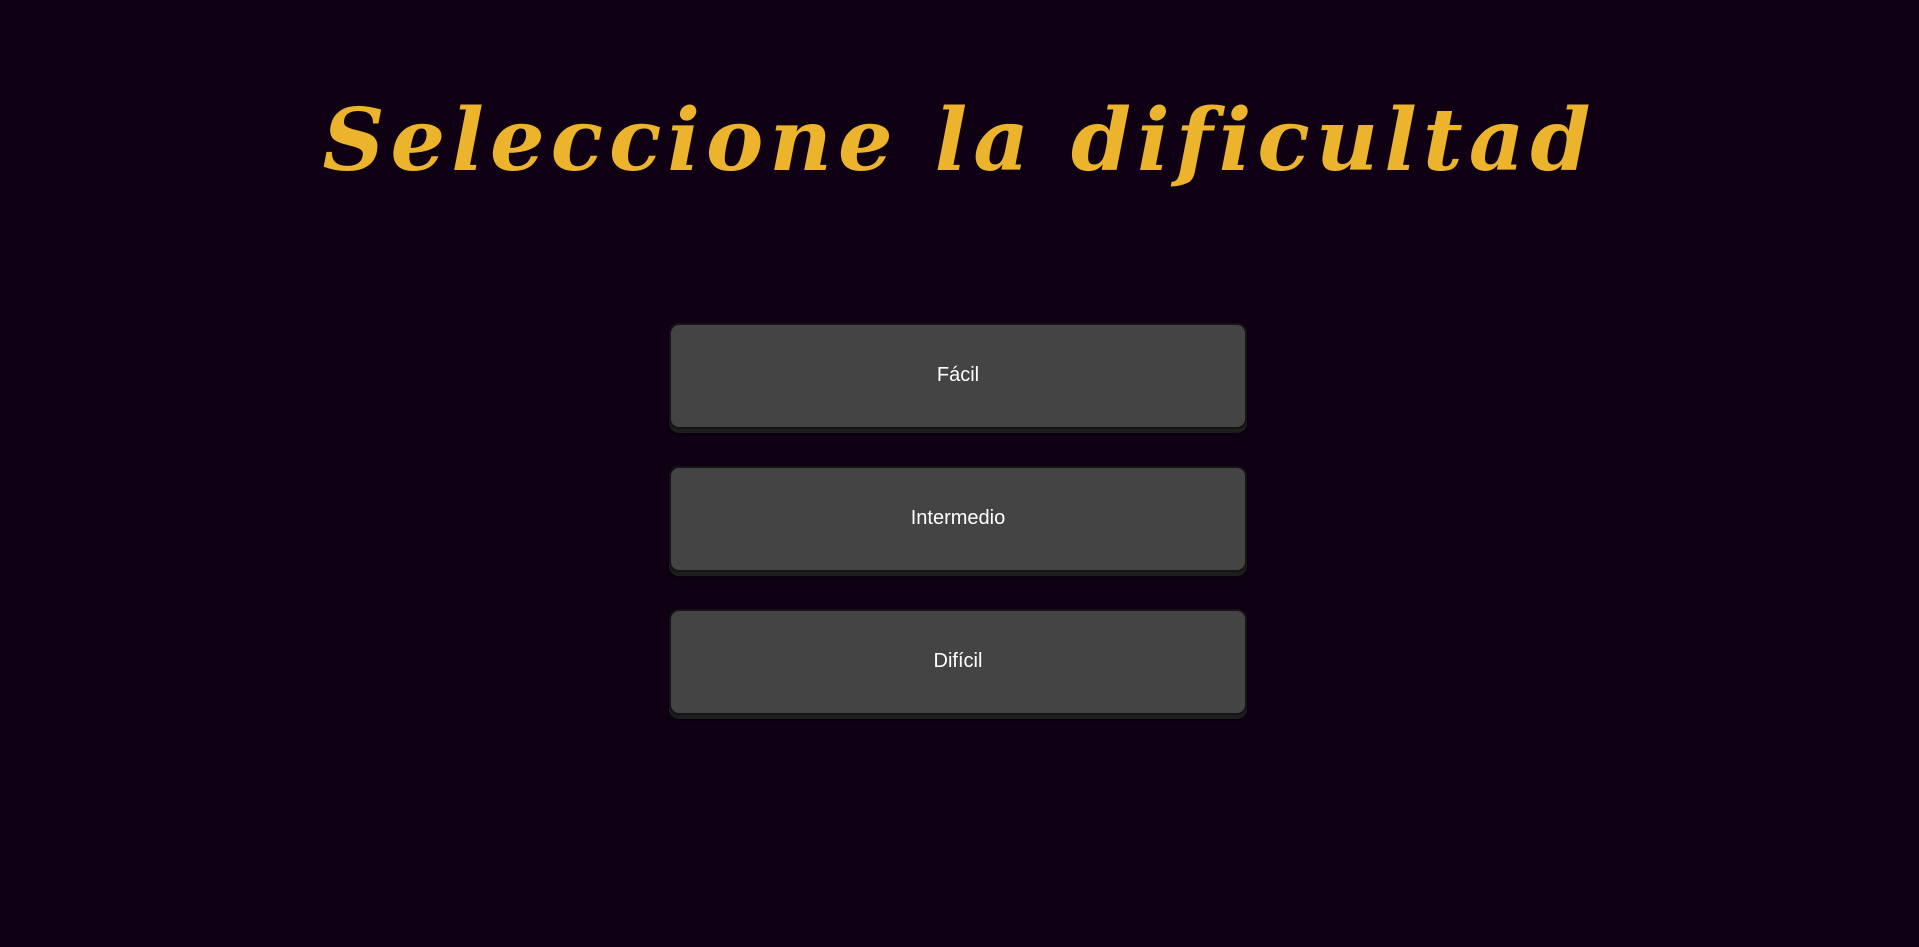 The width and height of the screenshot is (1919, 947). Describe the element at coordinates (958, 662) in the screenshot. I see `hard-button: Difícil` at that location.